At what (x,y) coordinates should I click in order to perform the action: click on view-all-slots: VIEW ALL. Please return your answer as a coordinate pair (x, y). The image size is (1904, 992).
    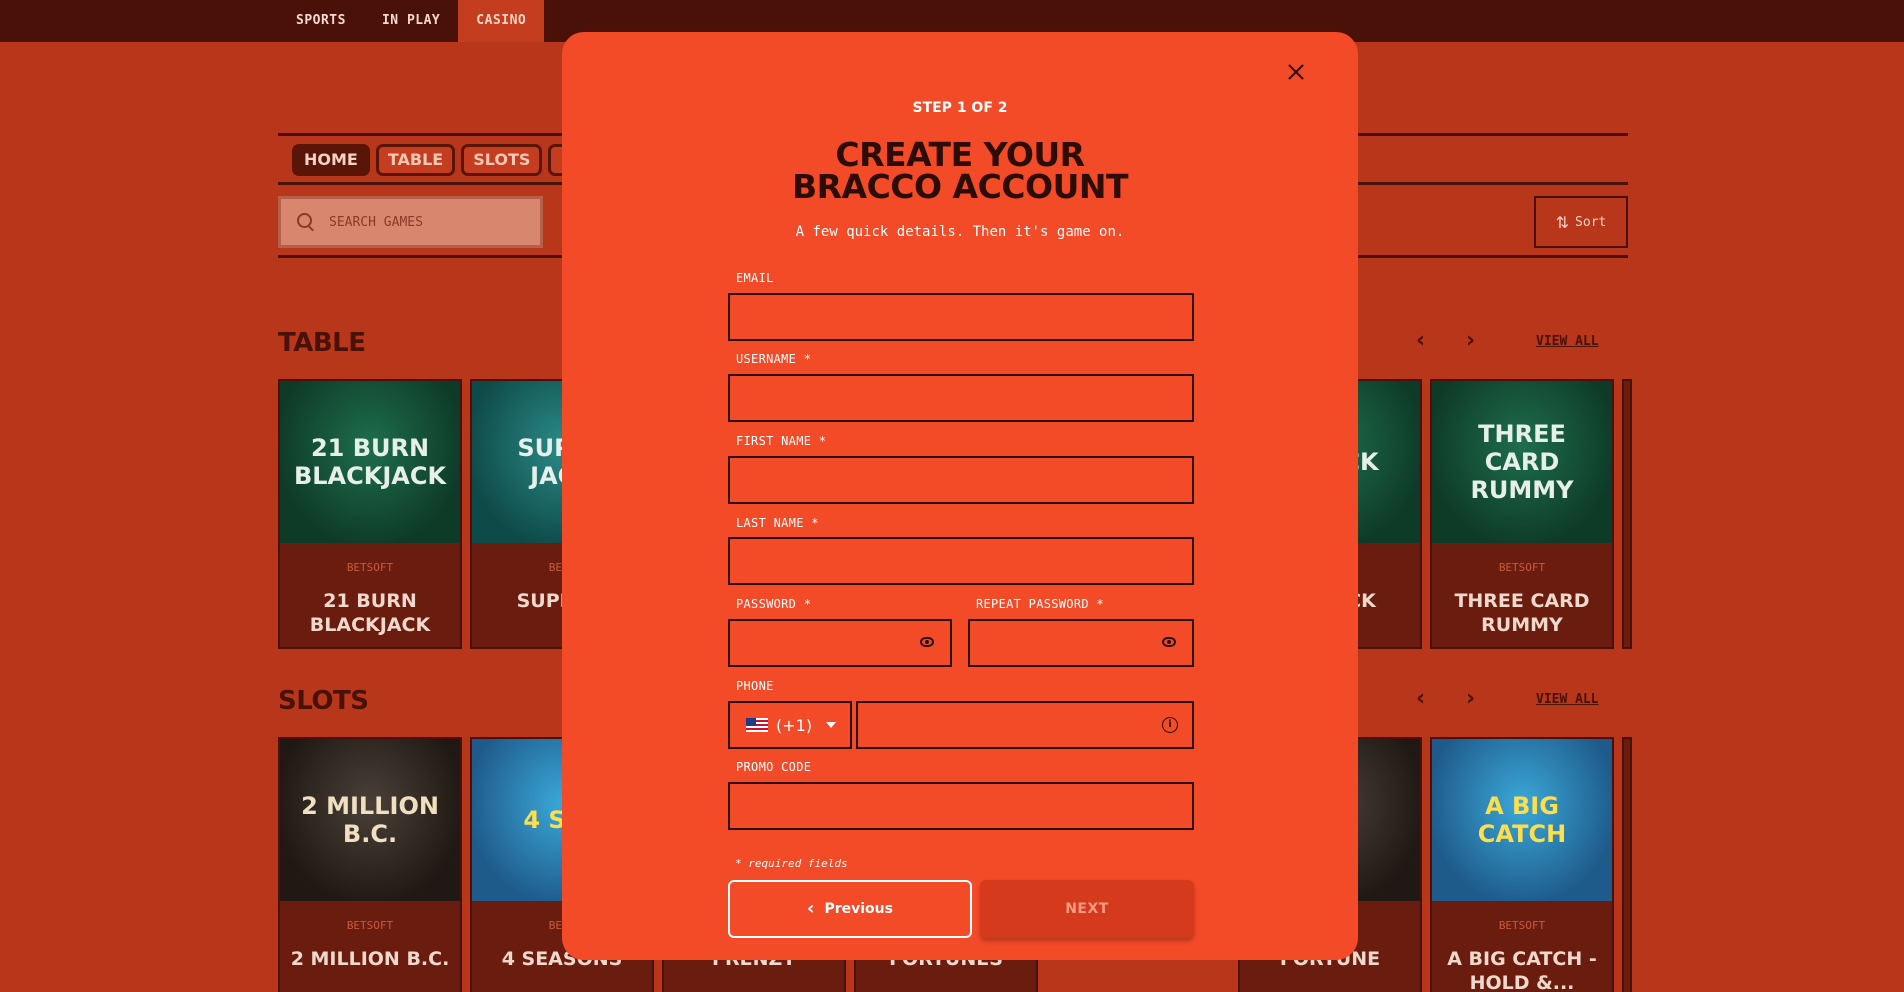
    Looking at the image, I should click on (1567, 699).